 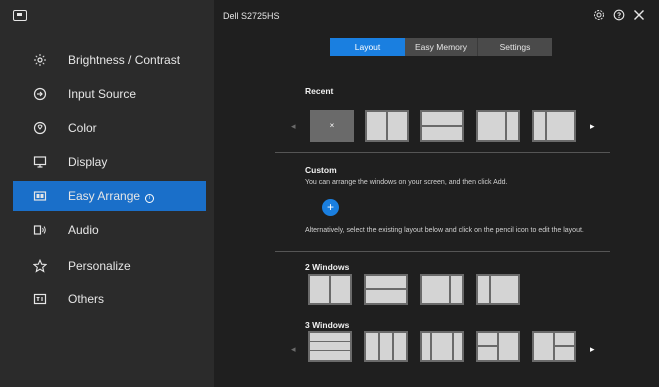 I want to click on sidebar-item-label: Others, so click(x=86, y=299).